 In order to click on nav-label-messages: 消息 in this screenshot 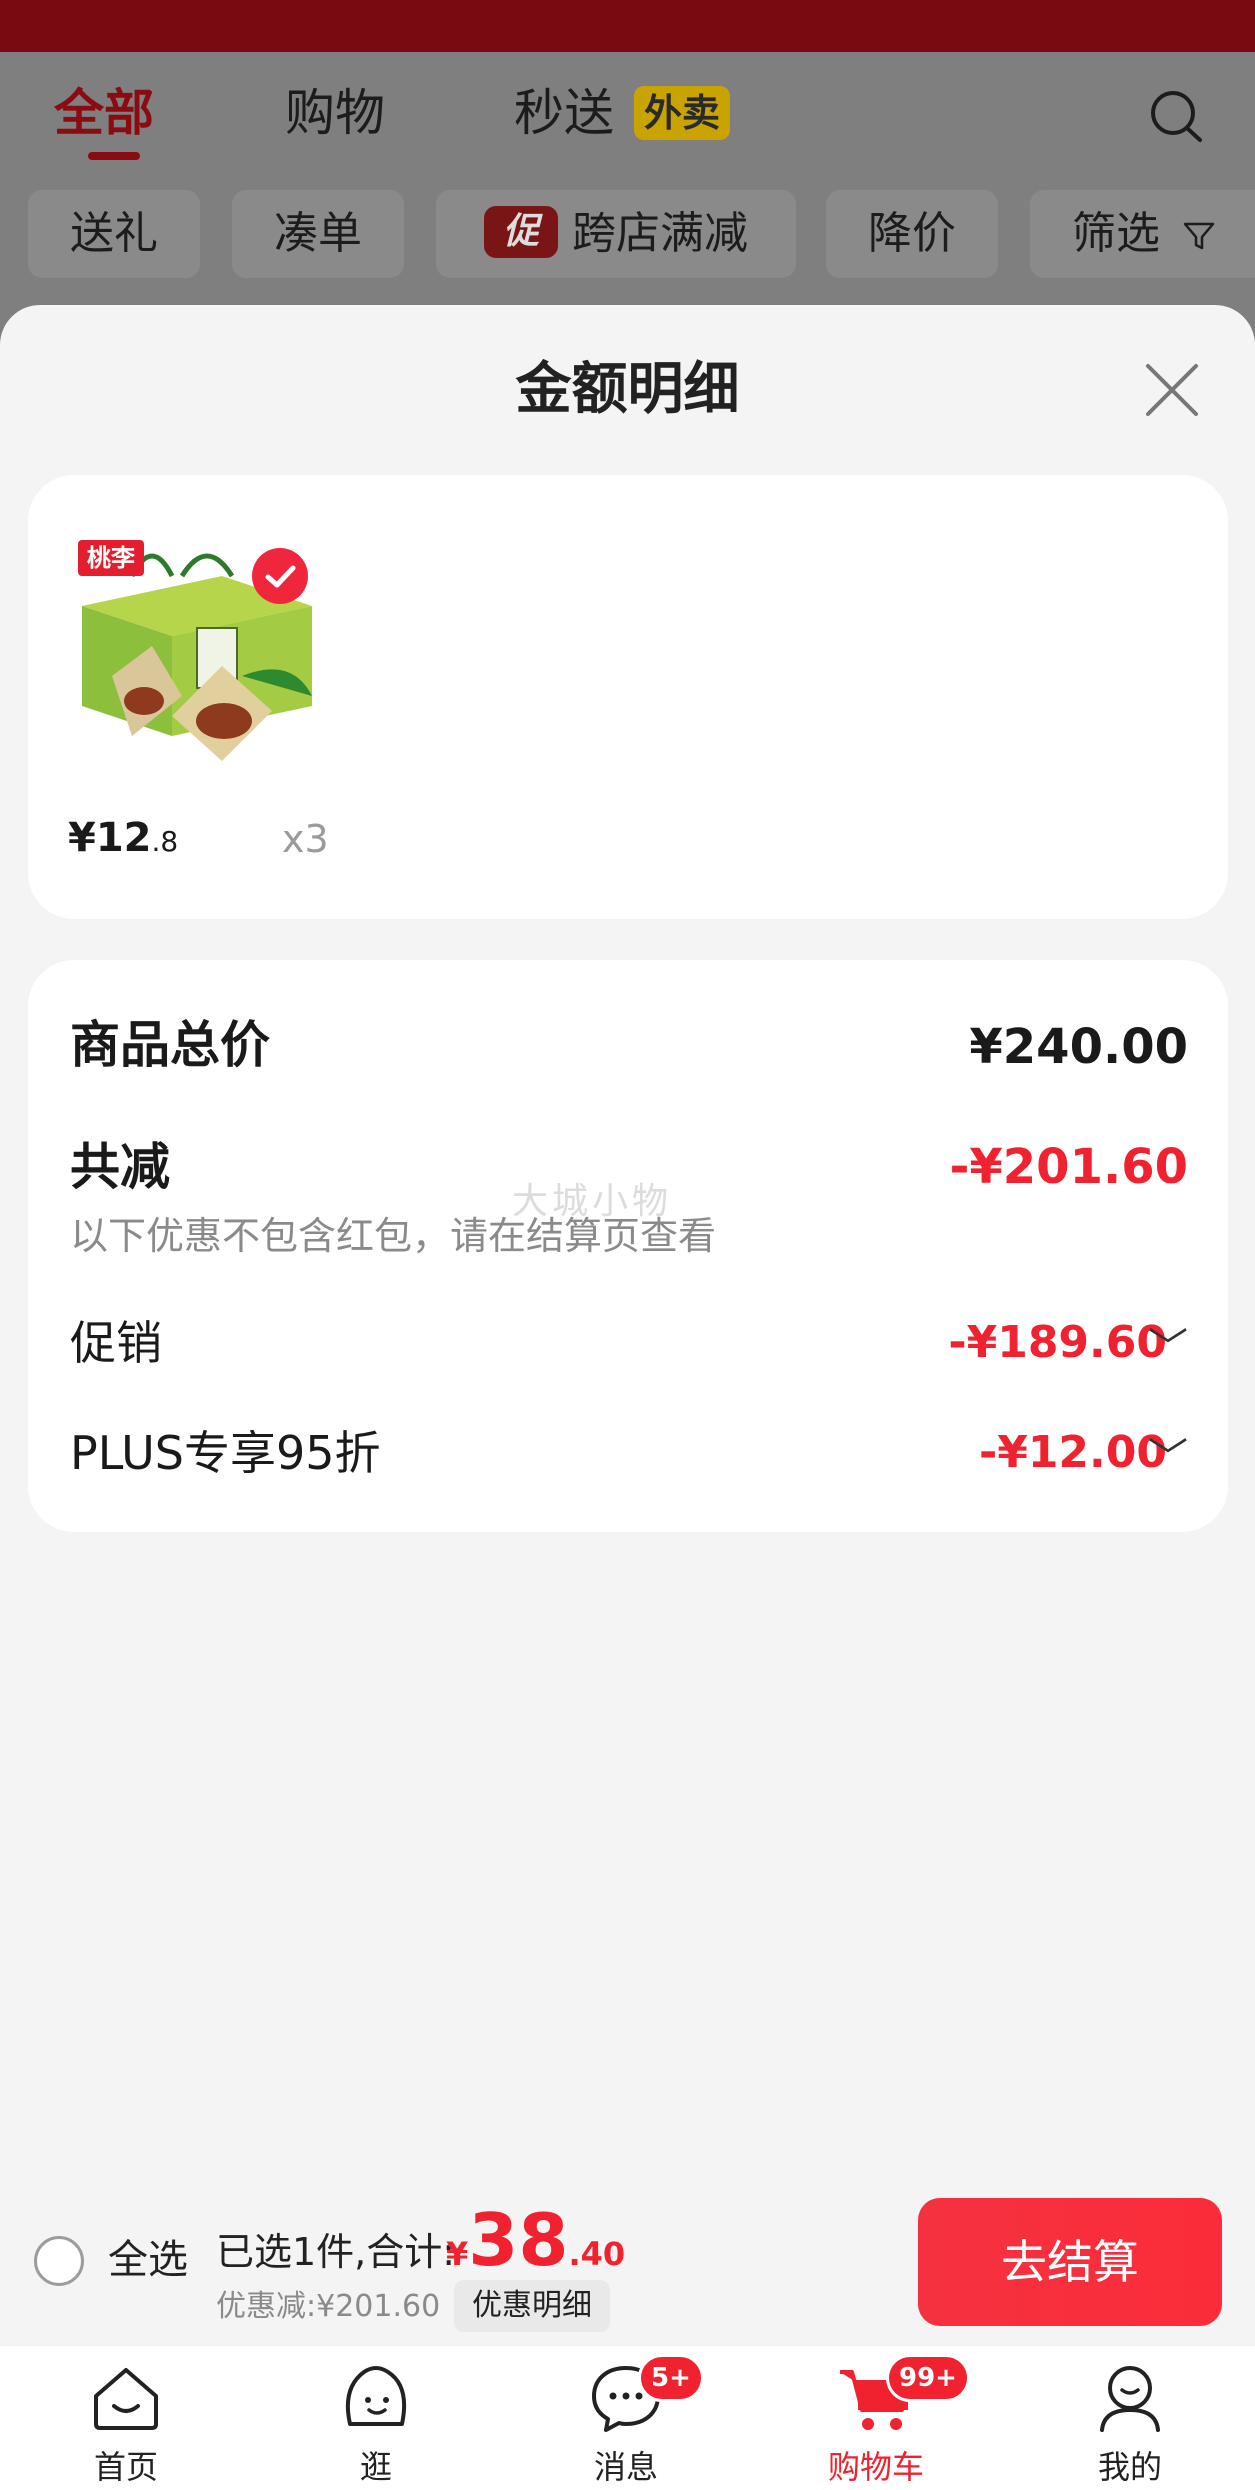, I will do `click(625, 2467)`.